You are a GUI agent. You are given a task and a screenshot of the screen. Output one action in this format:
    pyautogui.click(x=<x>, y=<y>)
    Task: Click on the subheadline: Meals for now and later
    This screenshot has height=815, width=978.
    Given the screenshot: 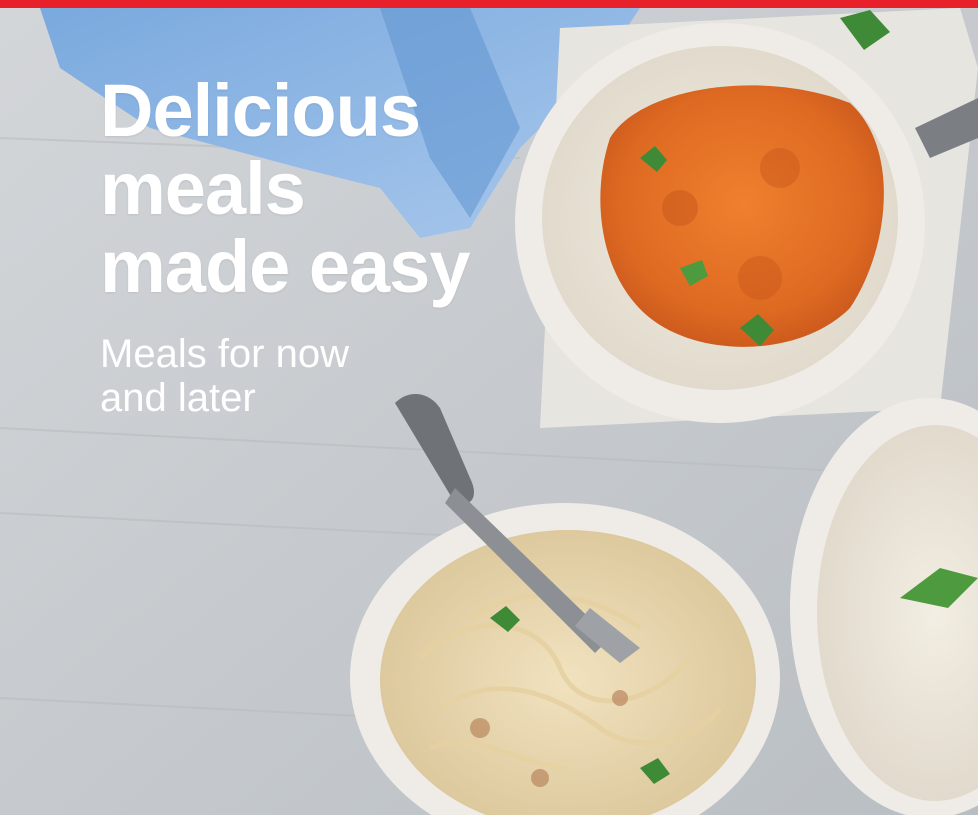 What is the action you would take?
    pyautogui.click(x=310, y=376)
    